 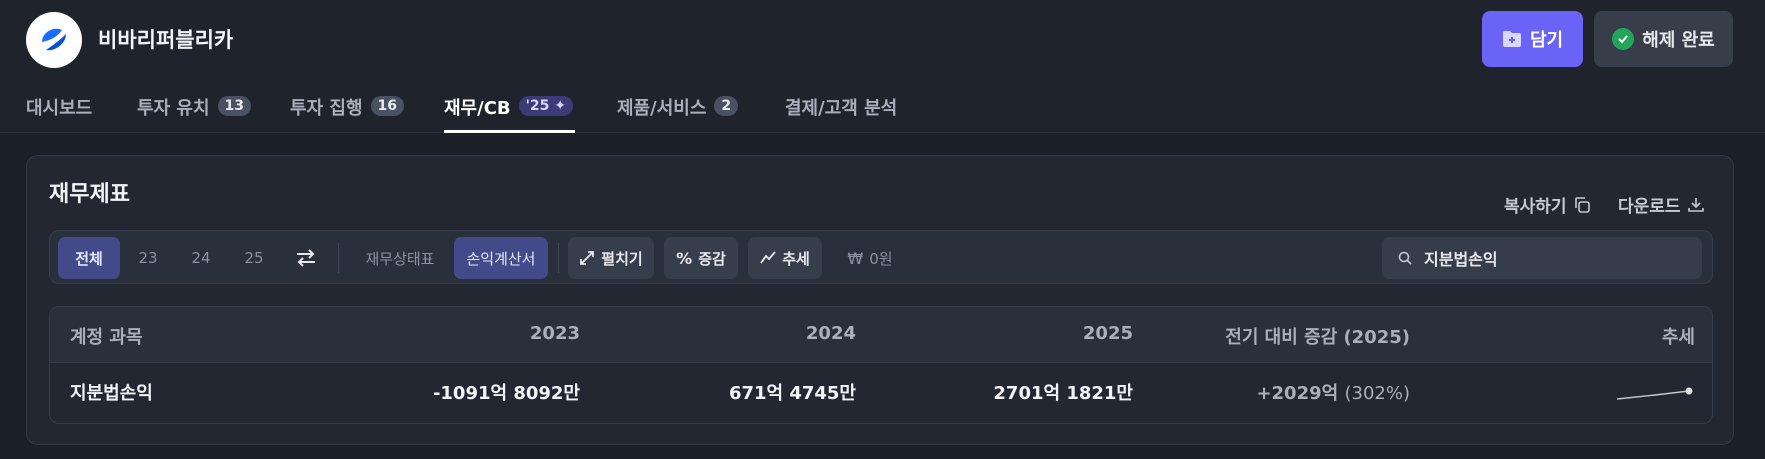 I want to click on account-name: 지분법손익, so click(x=111, y=393).